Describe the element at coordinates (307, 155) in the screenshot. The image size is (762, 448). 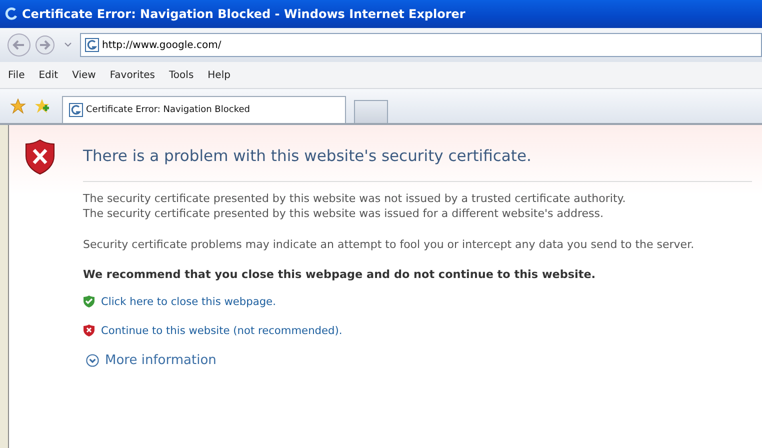
I see `error-heading: There is a problem with this website's security certificate.` at that location.